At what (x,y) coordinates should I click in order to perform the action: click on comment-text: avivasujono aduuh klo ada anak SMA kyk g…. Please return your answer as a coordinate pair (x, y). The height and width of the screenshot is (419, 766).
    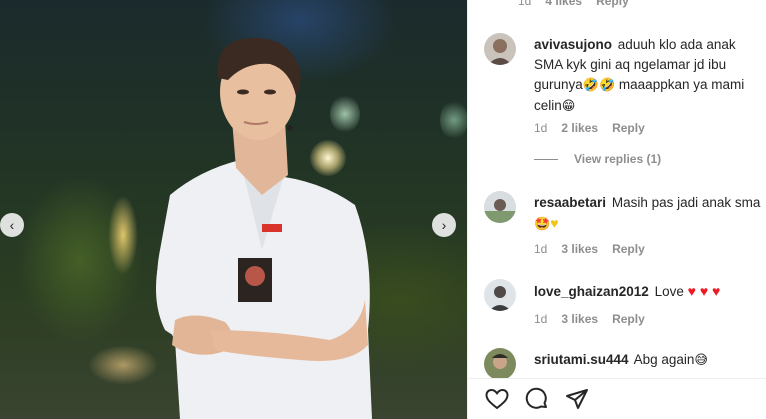
    Looking at the image, I should click on (648, 76).